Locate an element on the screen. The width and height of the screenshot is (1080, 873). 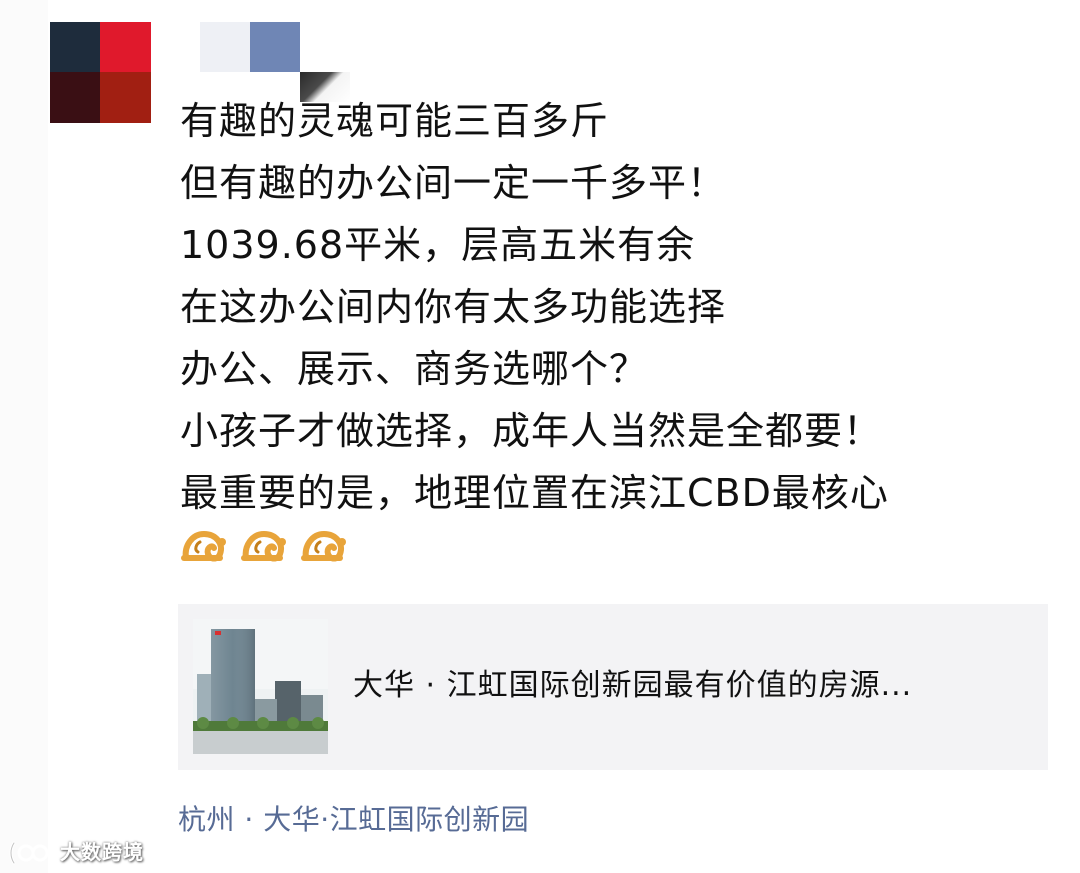
post-line: 在这办公间内你有太多功能选择 is located at coordinates (453, 307).